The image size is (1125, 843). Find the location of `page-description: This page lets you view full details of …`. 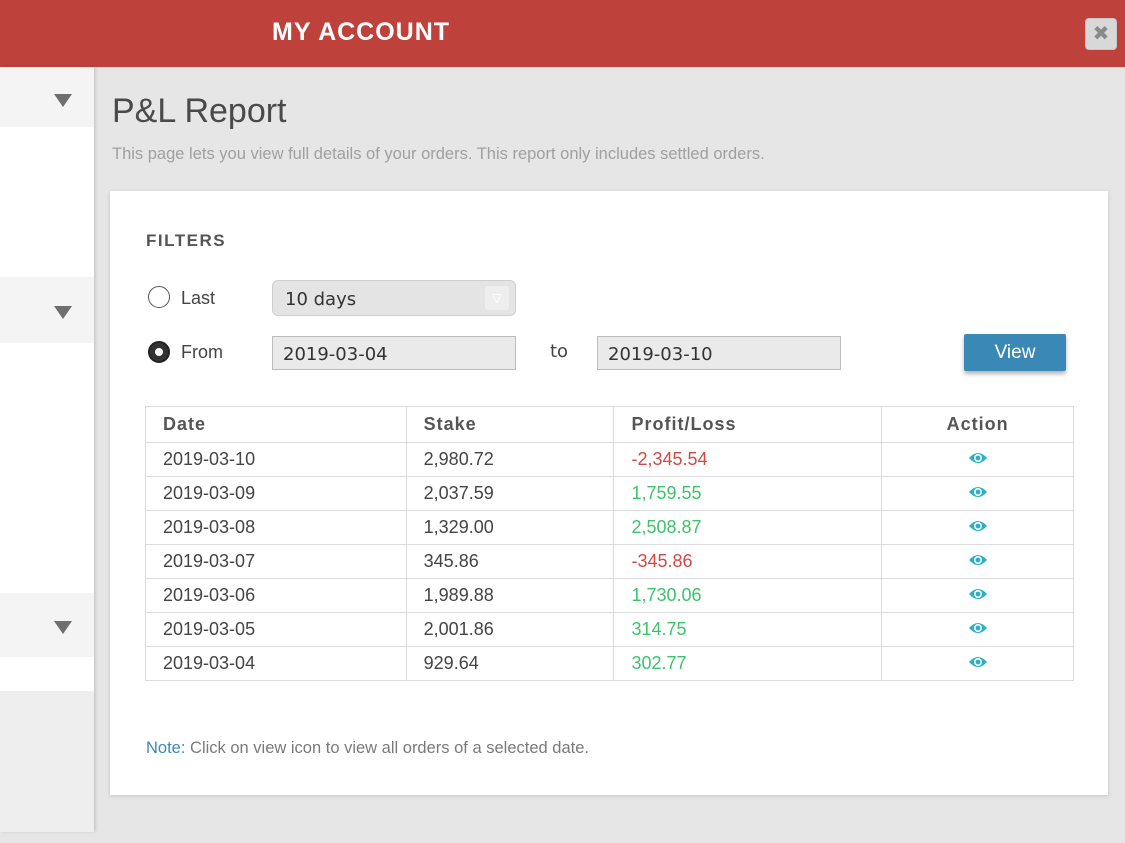

page-description: This page lets you view full details of … is located at coordinates (438, 154).